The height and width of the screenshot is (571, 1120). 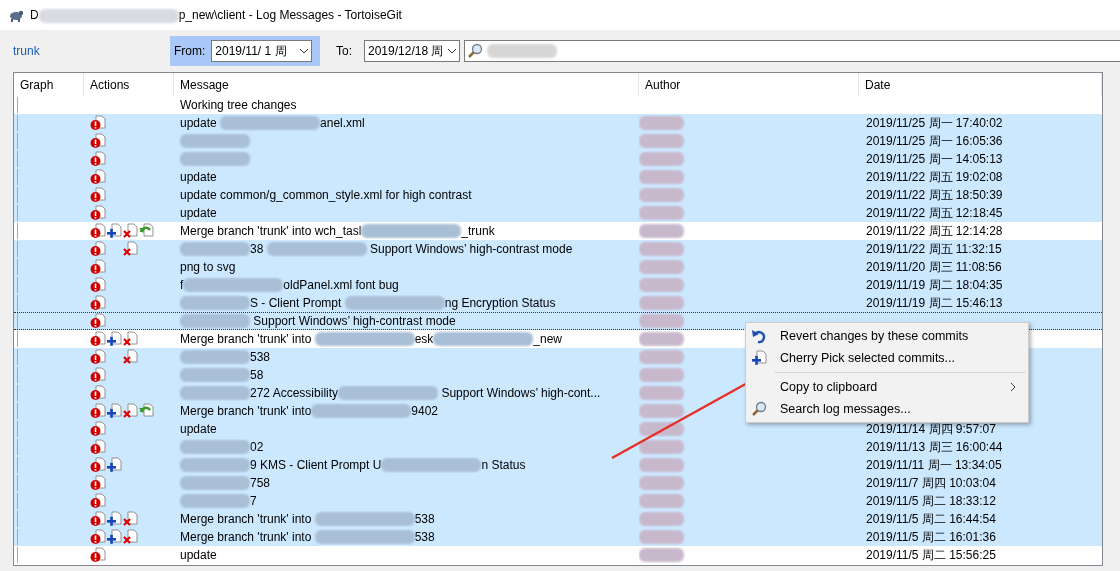 What do you see at coordinates (182, 285) in the screenshot?
I see `message-text: f` at bounding box center [182, 285].